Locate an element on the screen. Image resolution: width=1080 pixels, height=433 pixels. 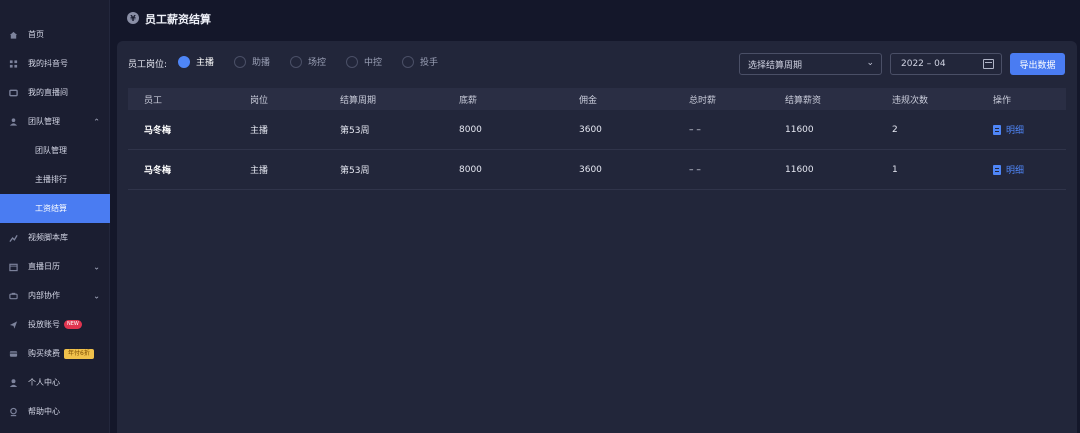
position-radio-assistant: 助播 is located at coordinates (252, 61).